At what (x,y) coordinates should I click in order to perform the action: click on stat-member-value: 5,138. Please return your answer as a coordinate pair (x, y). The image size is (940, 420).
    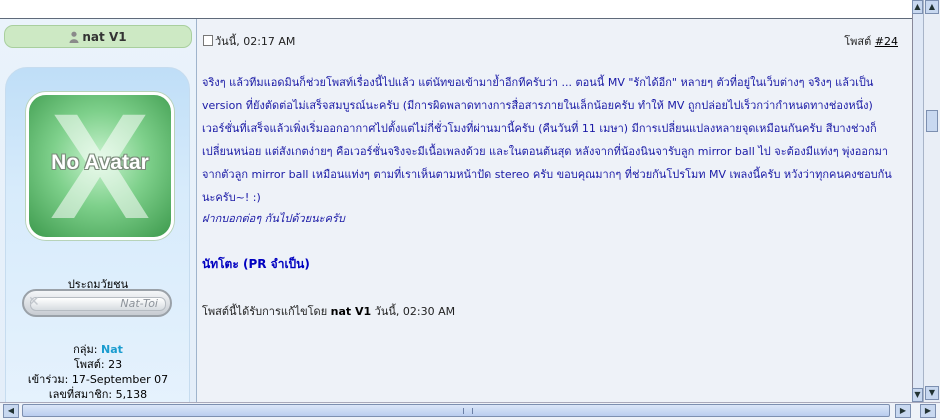
    Looking at the image, I should click on (131, 394).